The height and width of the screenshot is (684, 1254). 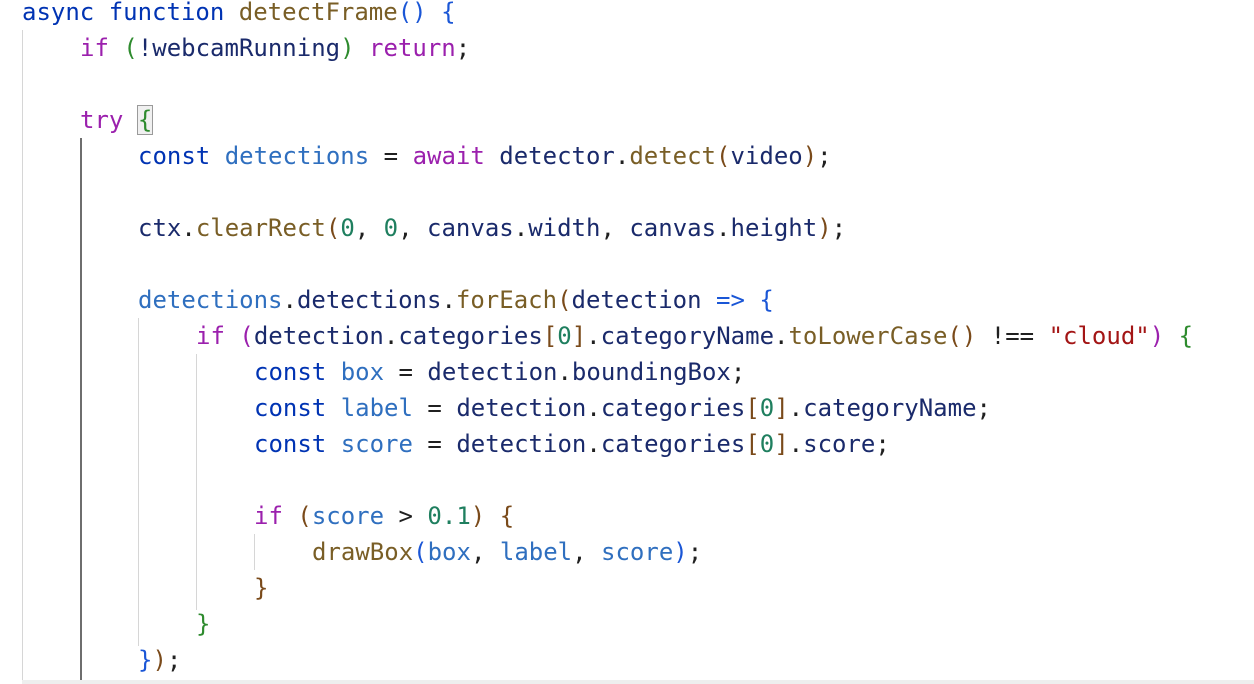 What do you see at coordinates (160, 228) in the screenshot?
I see `code-token: ctx` at bounding box center [160, 228].